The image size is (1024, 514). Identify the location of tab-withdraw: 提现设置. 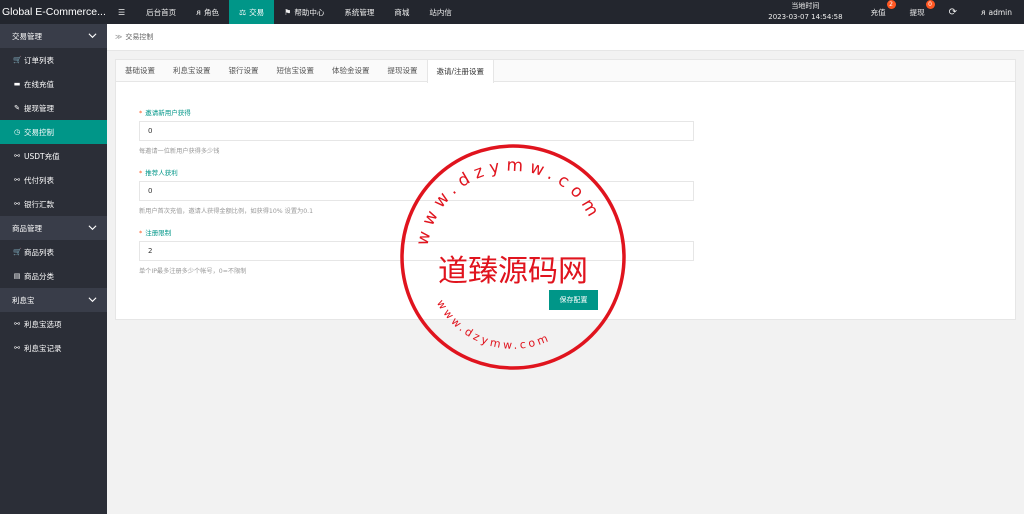
(403, 70).